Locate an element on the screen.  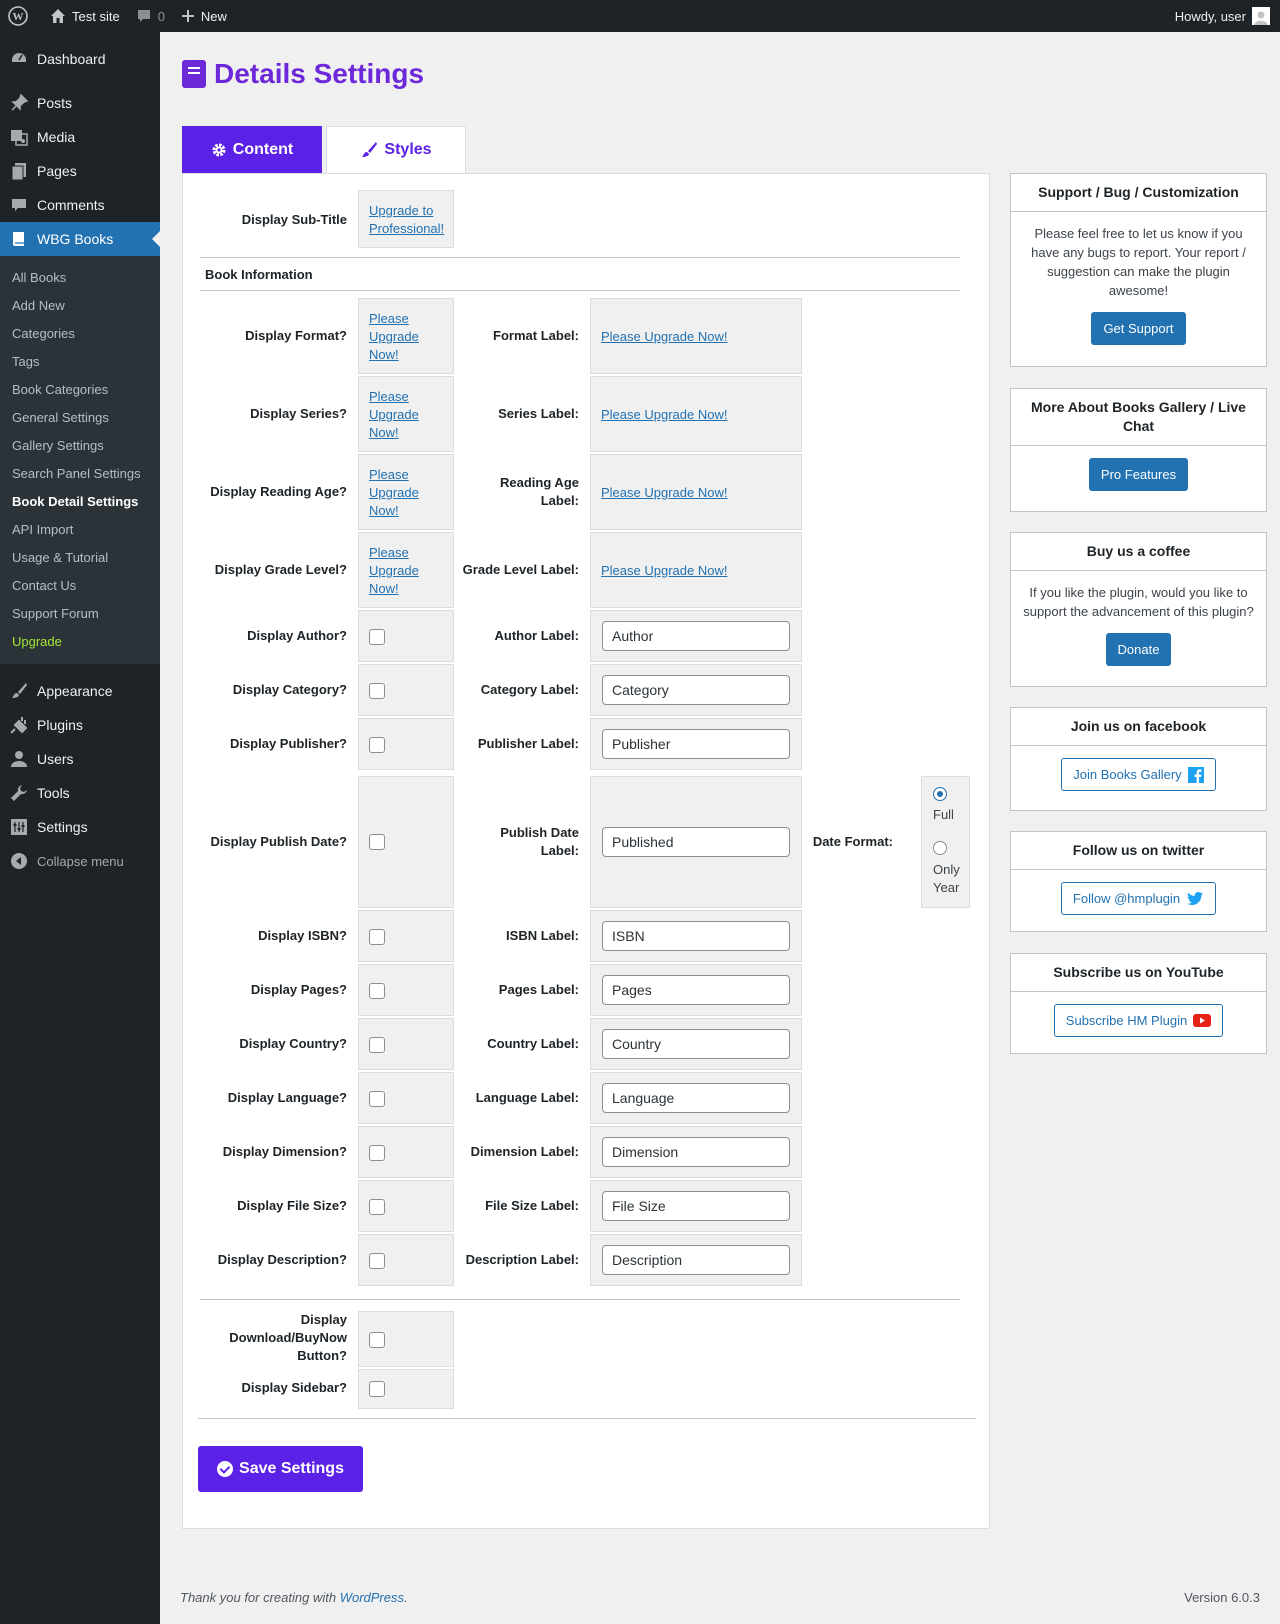
new-content-link: New is located at coordinates (204, 16).